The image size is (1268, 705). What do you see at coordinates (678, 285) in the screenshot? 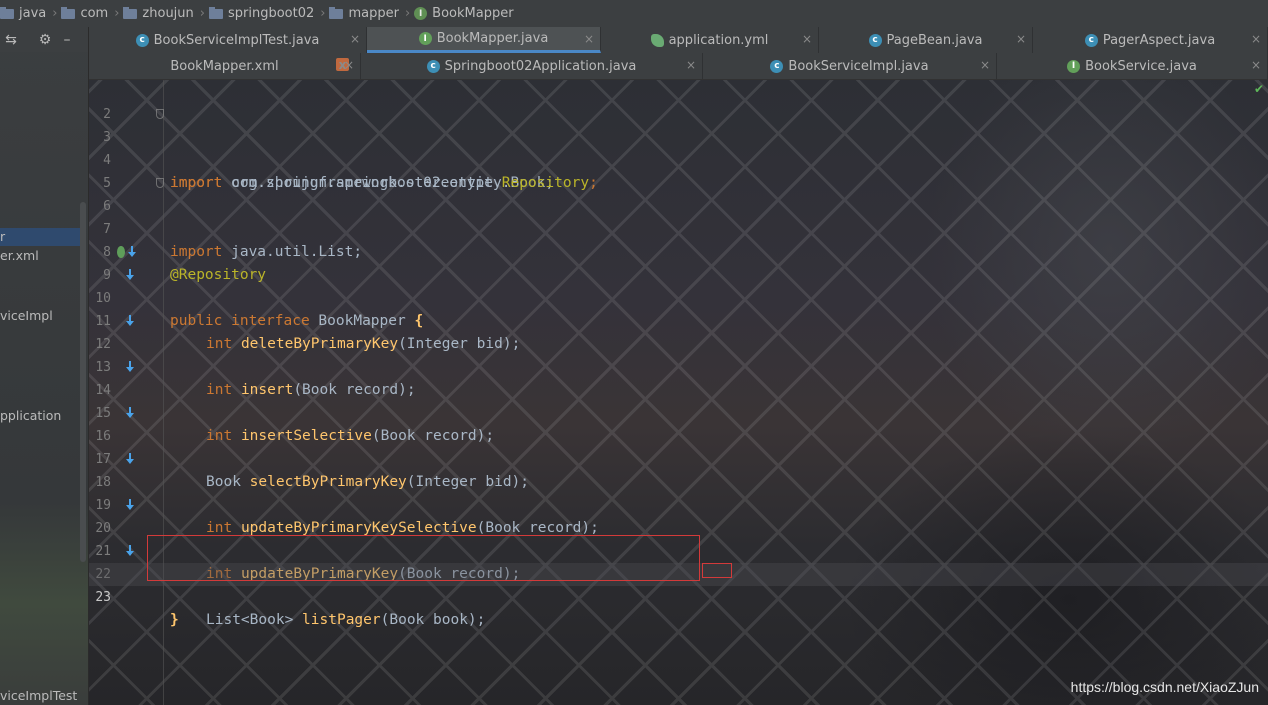
I see `code-line: 9 public interface BookMapper {` at bounding box center [678, 285].